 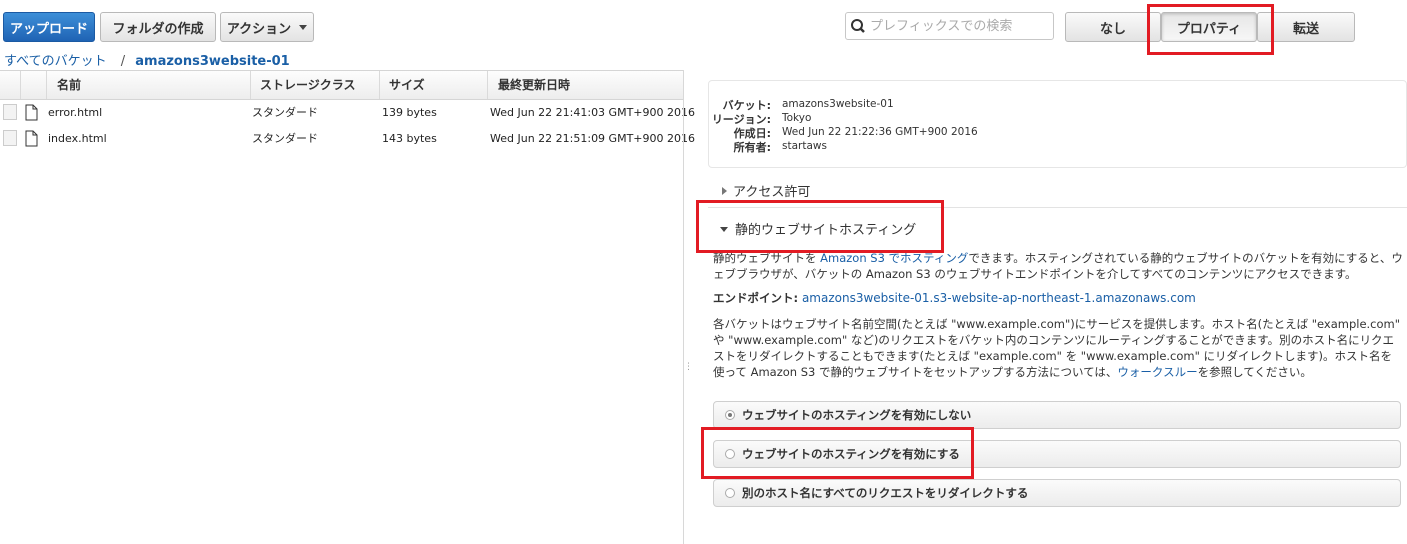 What do you see at coordinates (858, 26) in the screenshot?
I see `search-icon` at bounding box center [858, 26].